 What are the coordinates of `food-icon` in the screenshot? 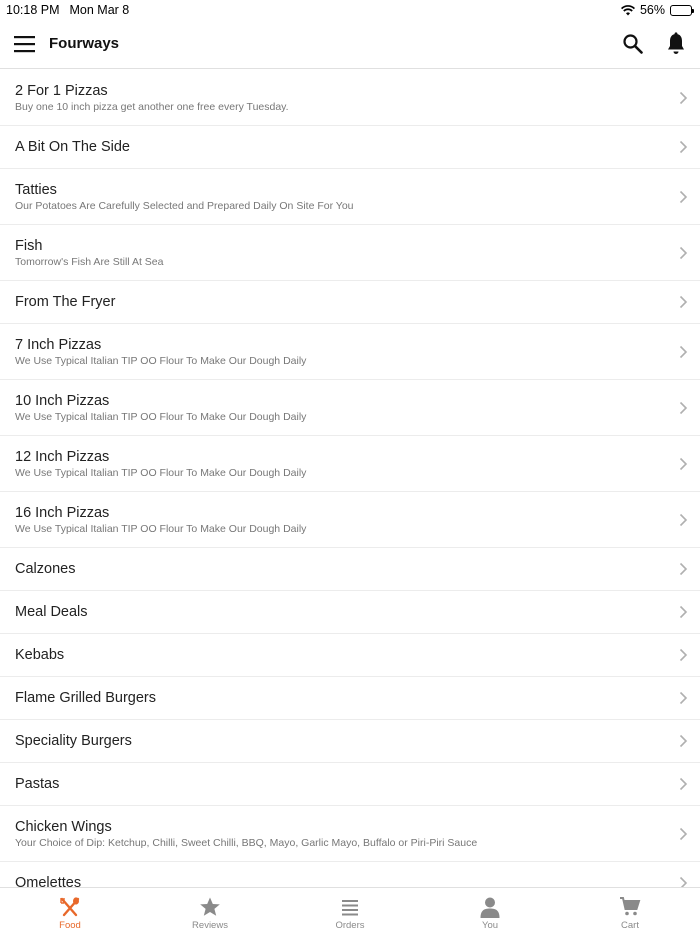 It's located at (70, 907).